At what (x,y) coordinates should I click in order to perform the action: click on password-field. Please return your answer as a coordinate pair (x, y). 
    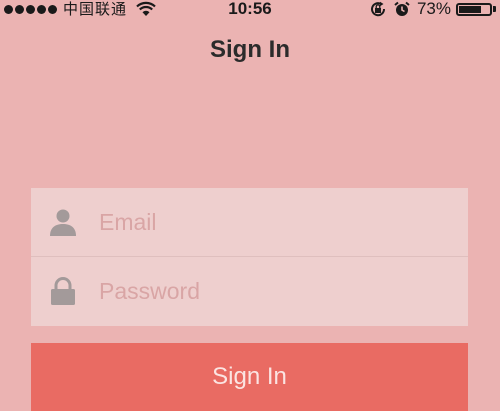
    Looking at the image, I should click on (269, 291).